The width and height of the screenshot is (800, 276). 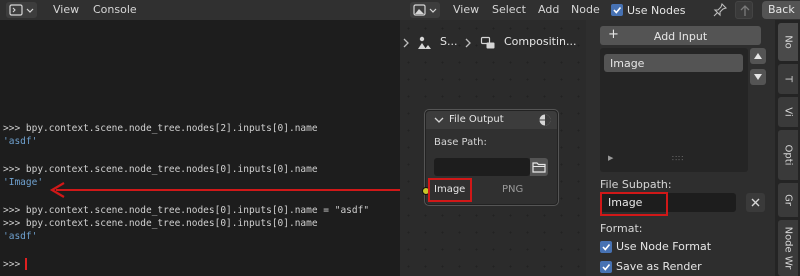 What do you see at coordinates (115, 9) in the screenshot?
I see `menu-console: Console` at bounding box center [115, 9].